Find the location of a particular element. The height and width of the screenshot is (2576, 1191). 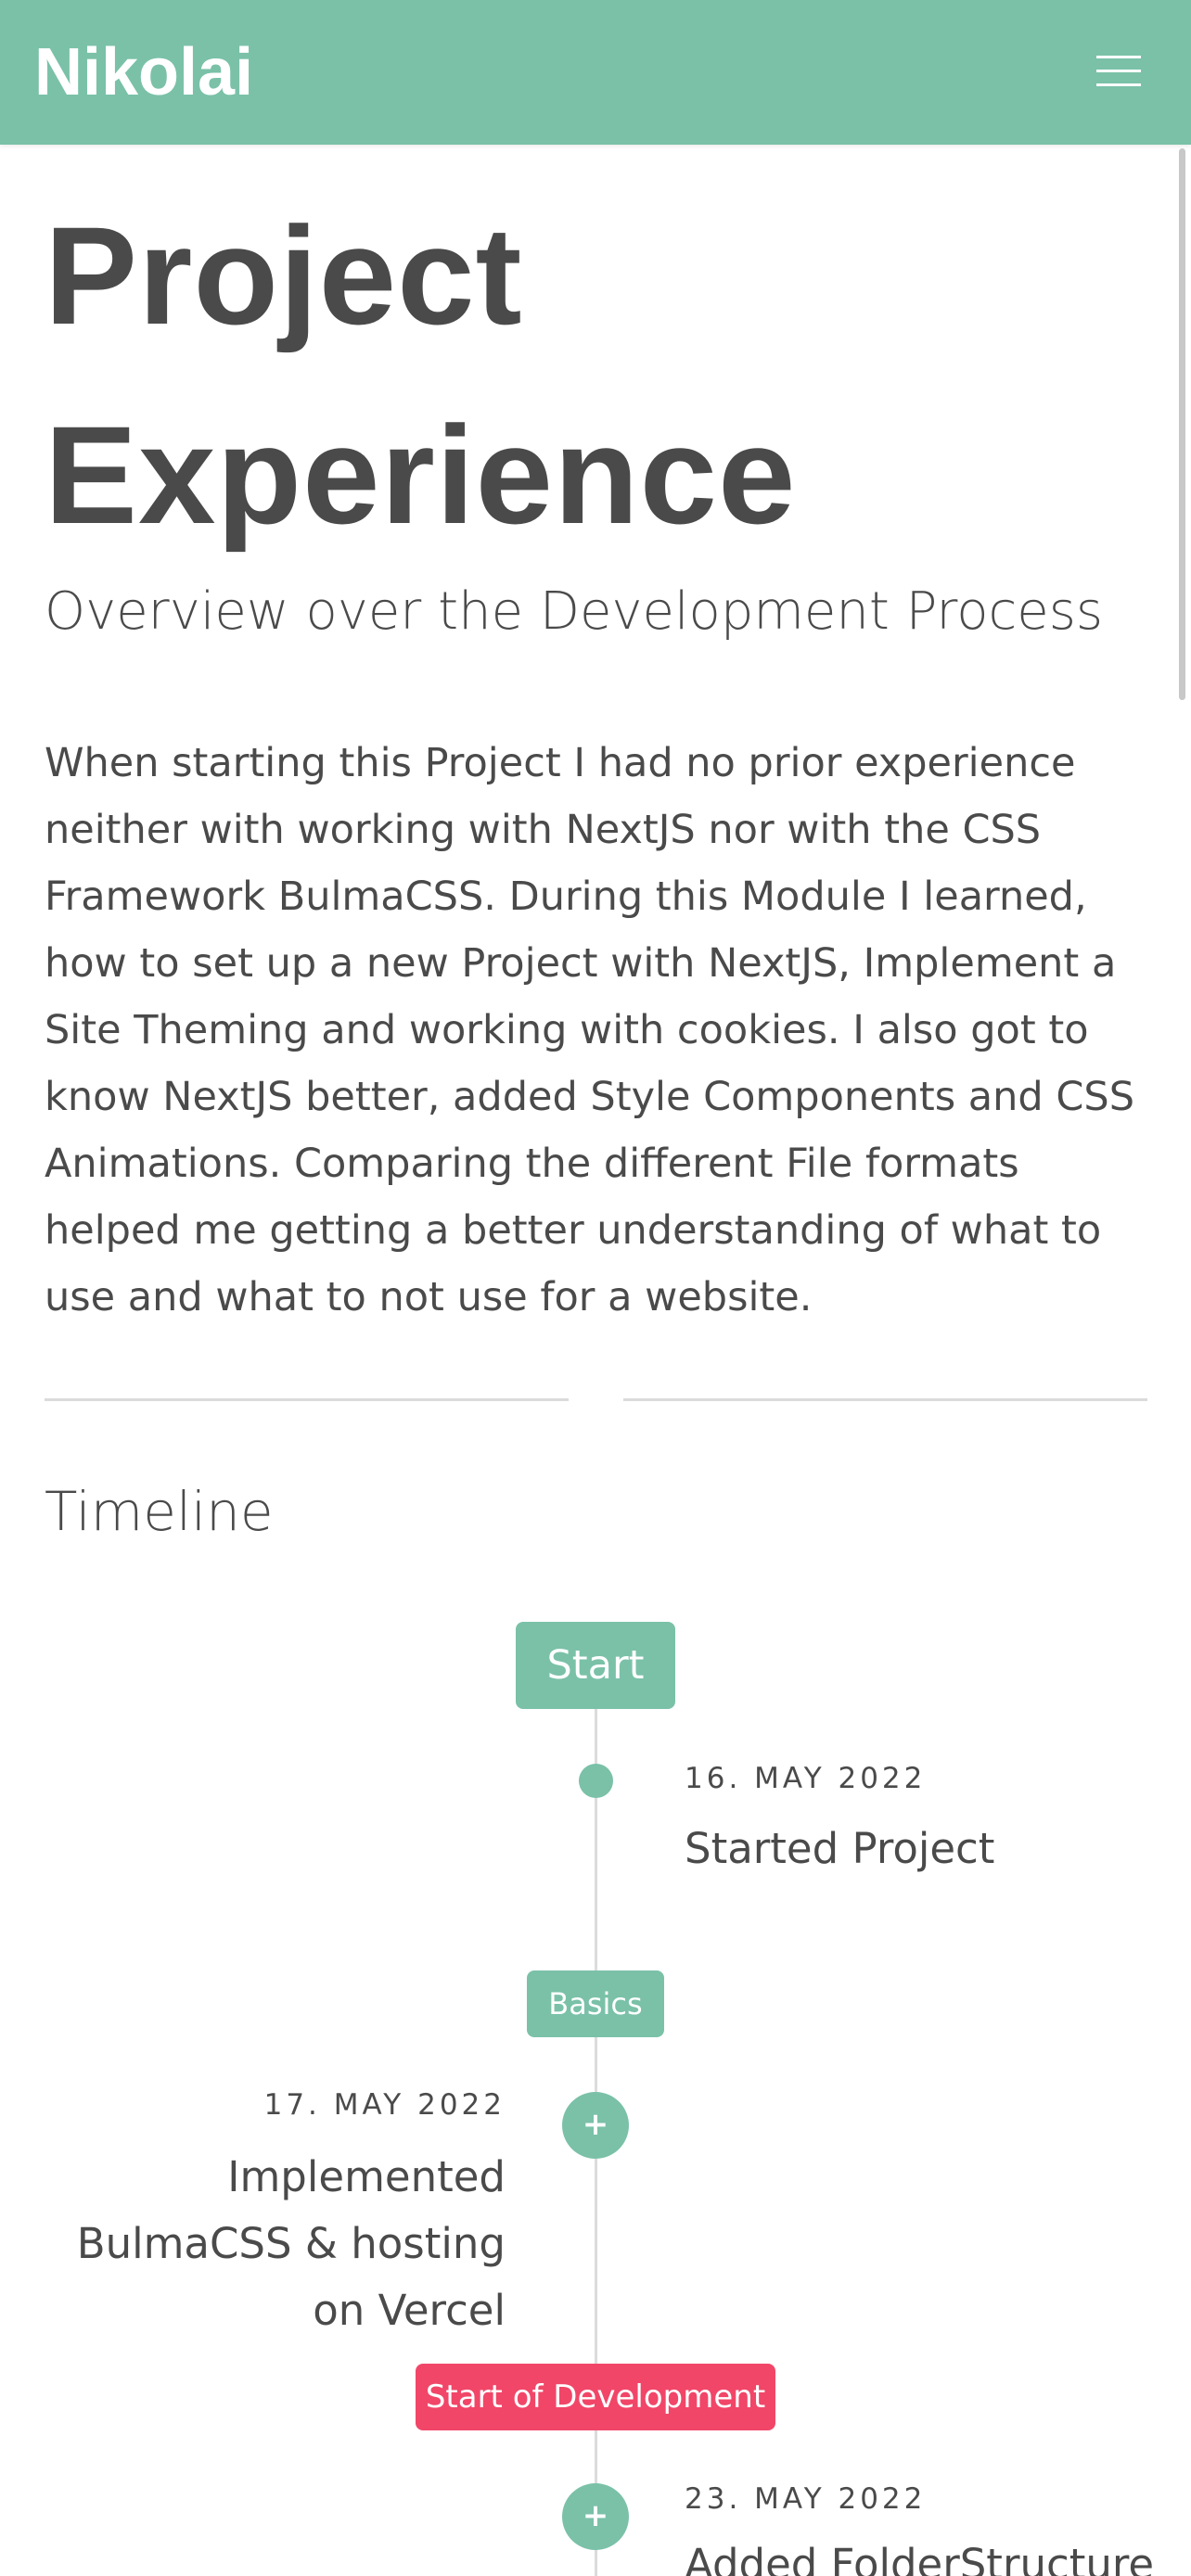

timeline-item-date: 23. MAY 2022 is located at coordinates (806, 2499).